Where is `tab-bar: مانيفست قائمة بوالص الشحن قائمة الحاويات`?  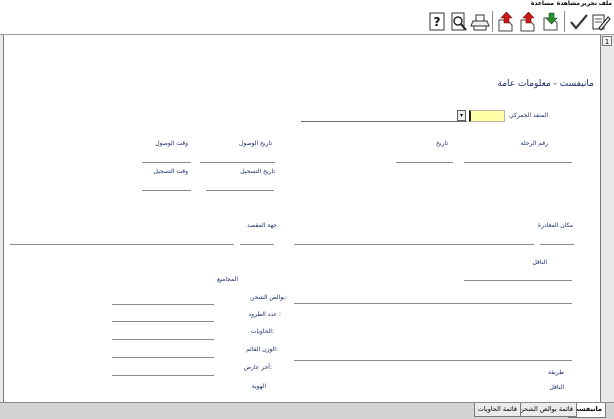 tab-bar: مانيفست قائمة بوالص الشحن قائمة الحاويات is located at coordinates (307, 410).